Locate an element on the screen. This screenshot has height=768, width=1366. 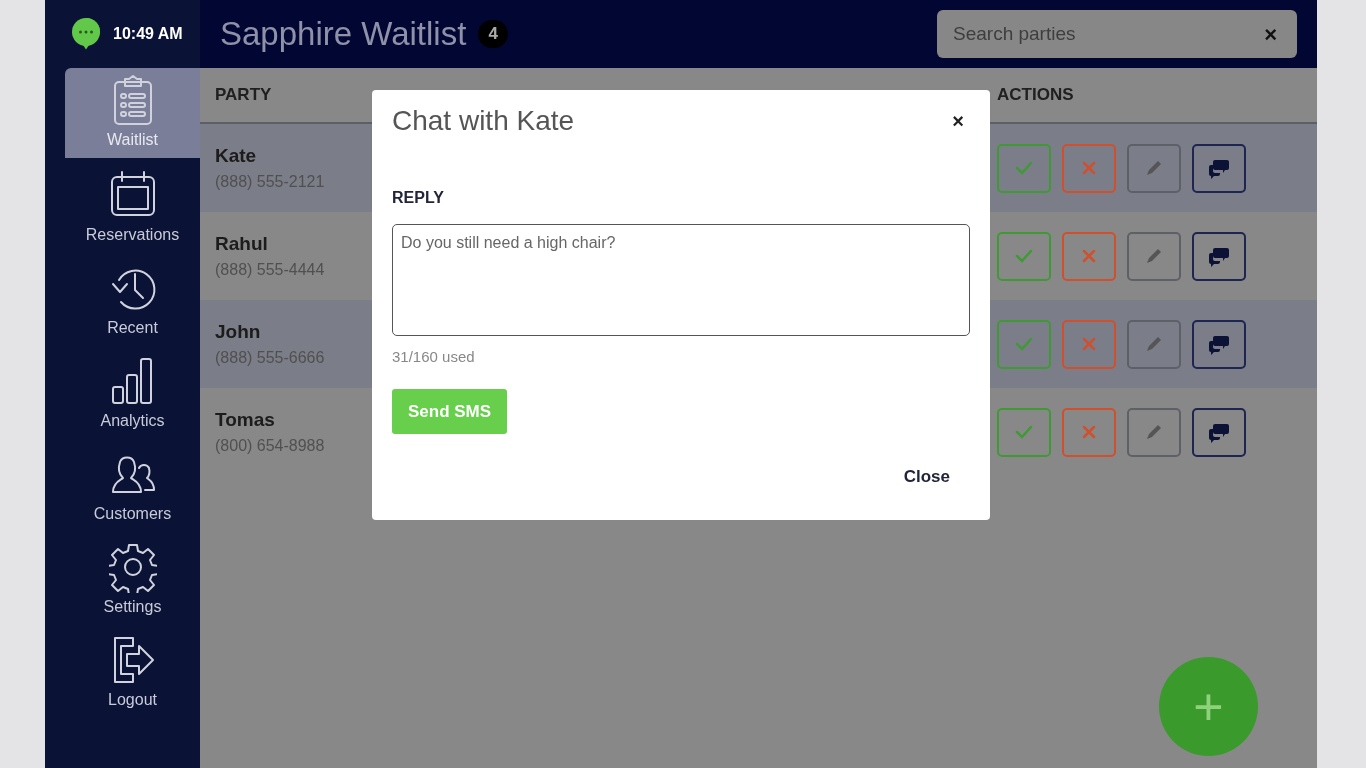
clock-time: 10:49 AM is located at coordinates (148, 34).